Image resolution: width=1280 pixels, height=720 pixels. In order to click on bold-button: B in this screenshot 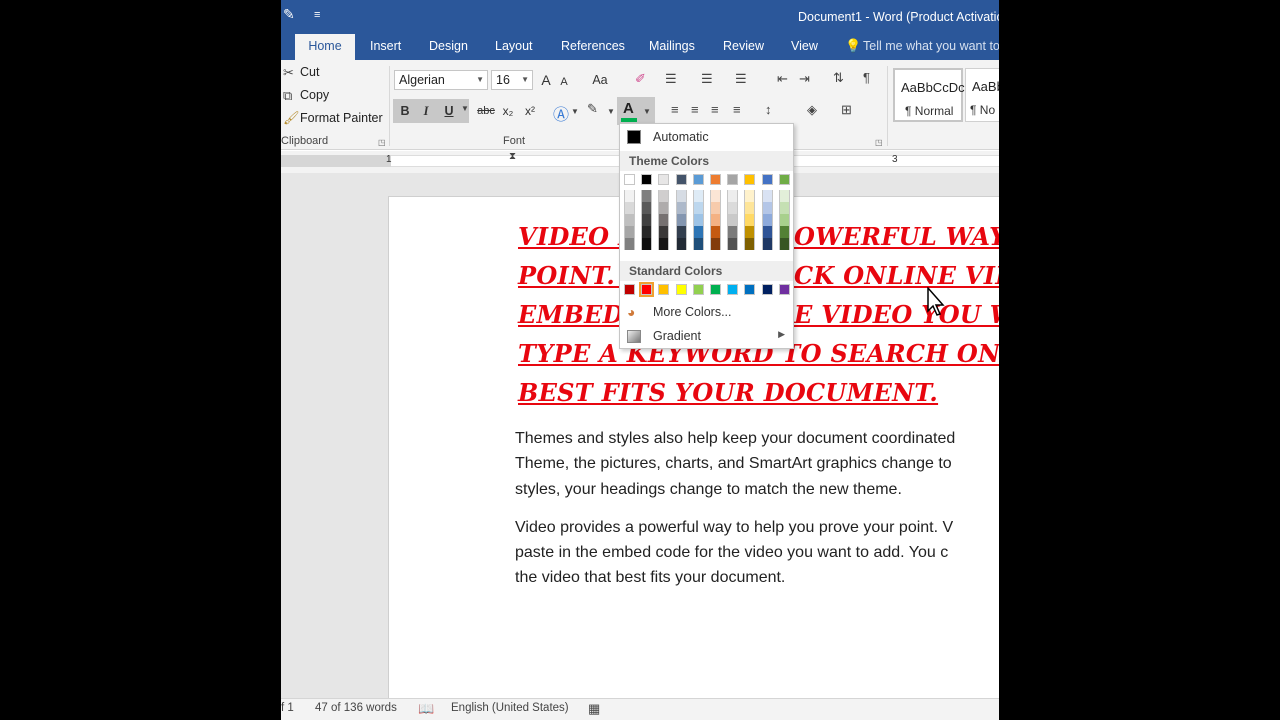, I will do `click(405, 111)`.